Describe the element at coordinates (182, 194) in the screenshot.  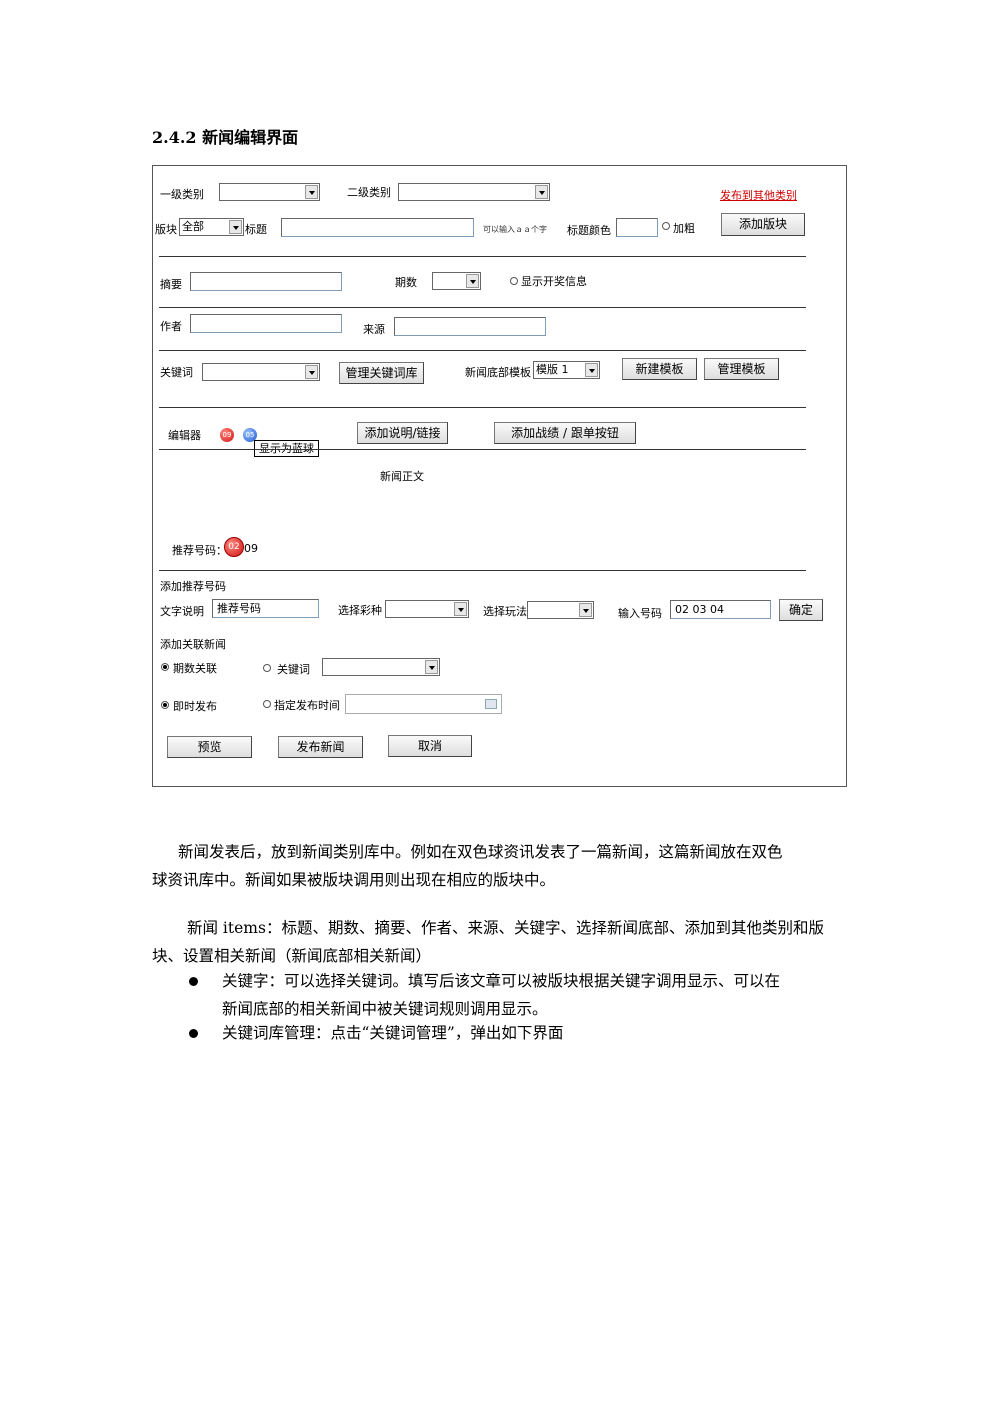
I see `category1-label: 一级类别` at that location.